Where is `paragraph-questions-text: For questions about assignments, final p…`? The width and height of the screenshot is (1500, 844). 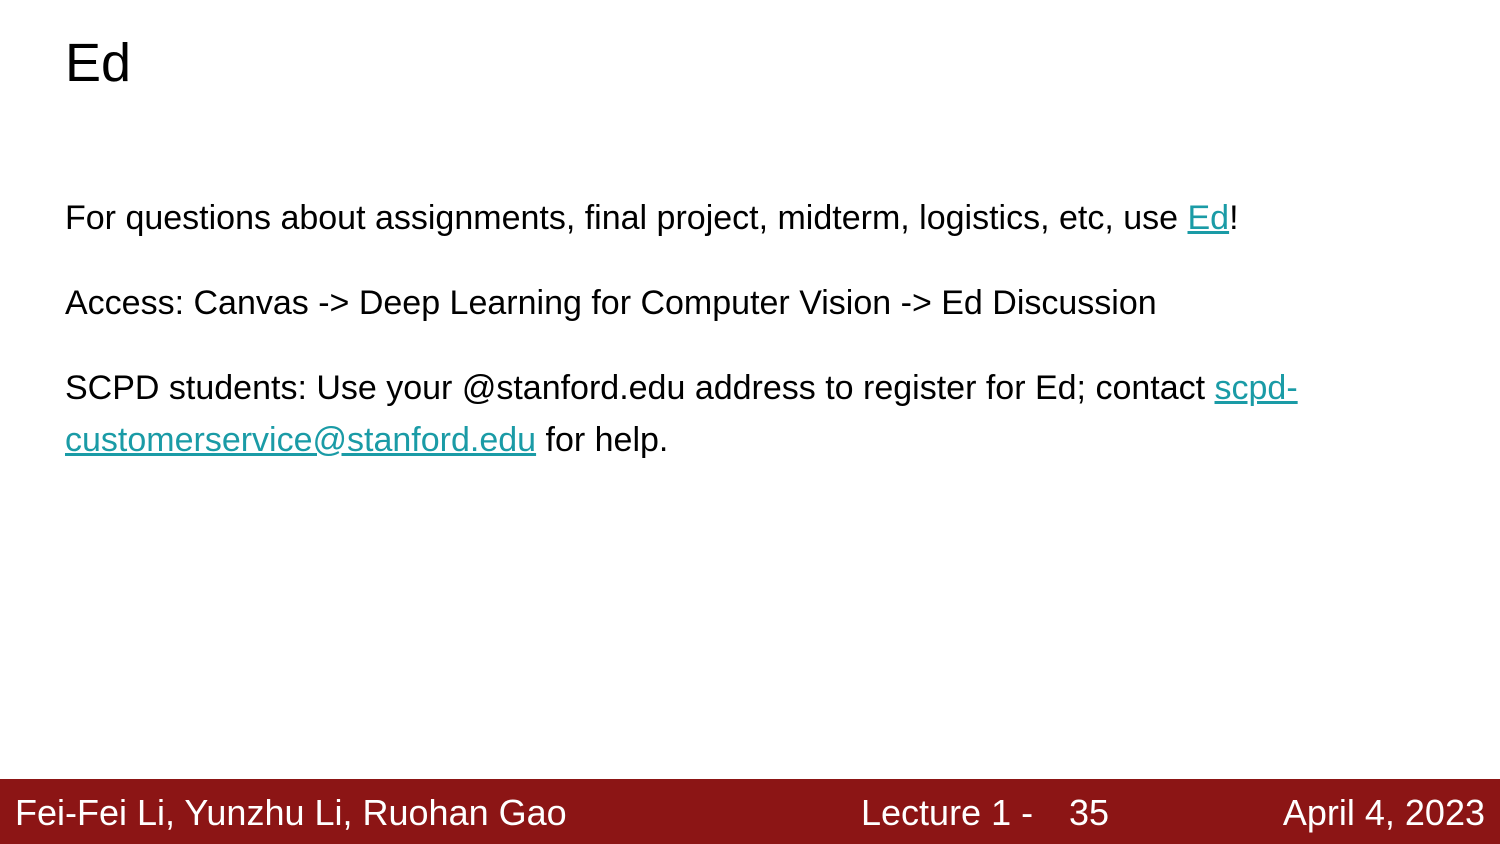
paragraph-questions-text: For questions about assignments, final p… is located at coordinates (626, 218).